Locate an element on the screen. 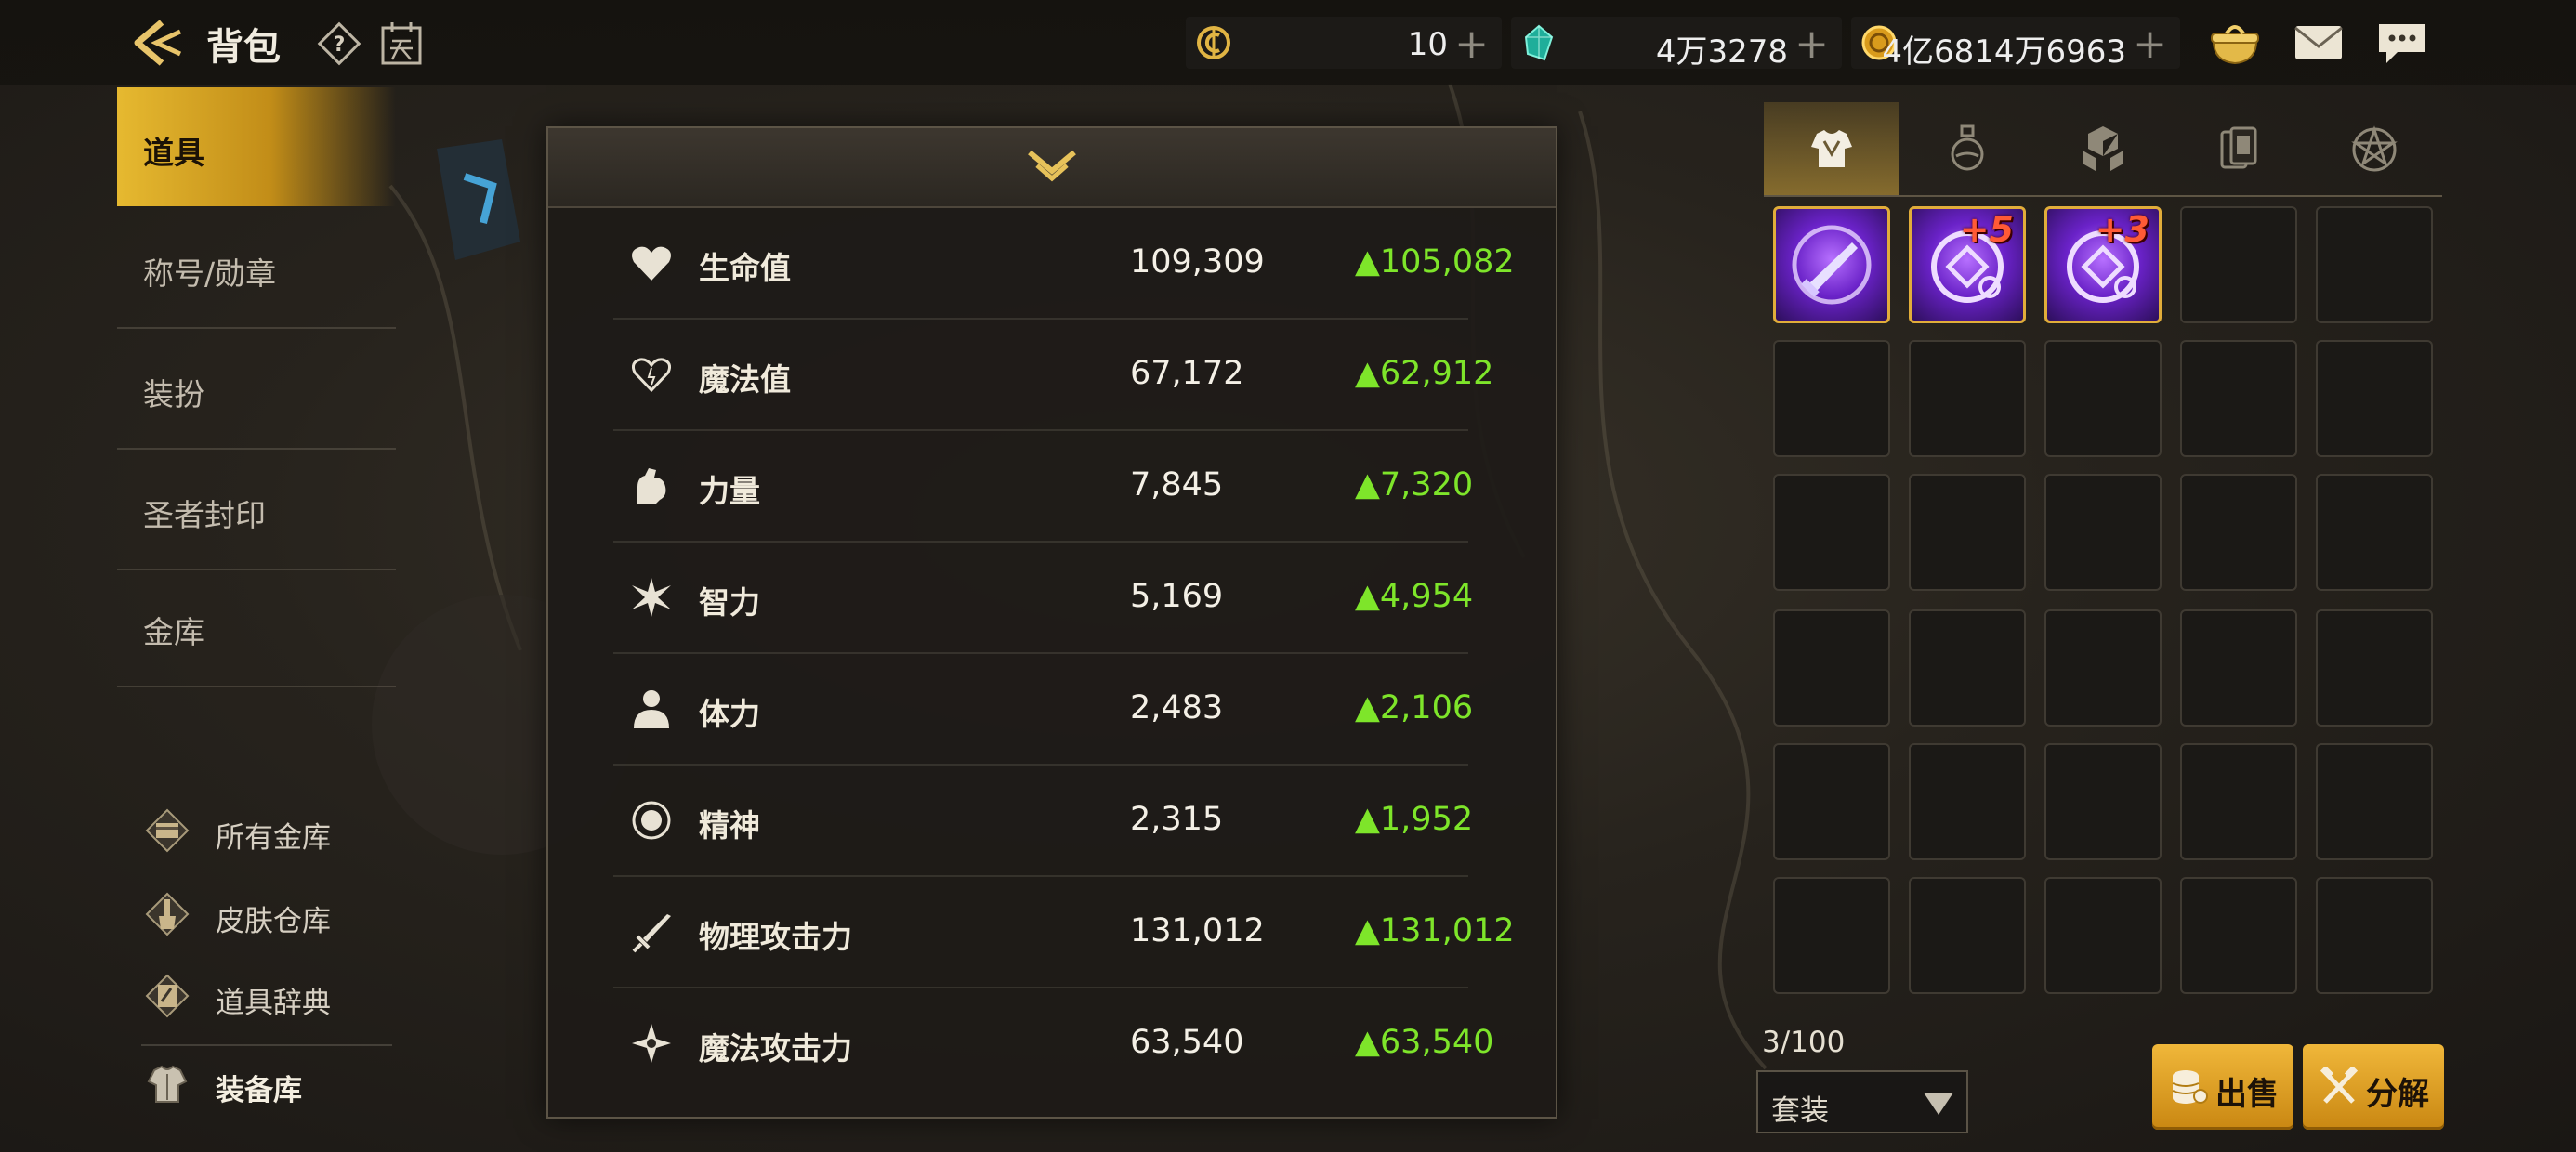 The height and width of the screenshot is (1152, 2576). stat-name: 魔法攻击力 is located at coordinates (775, 1048).